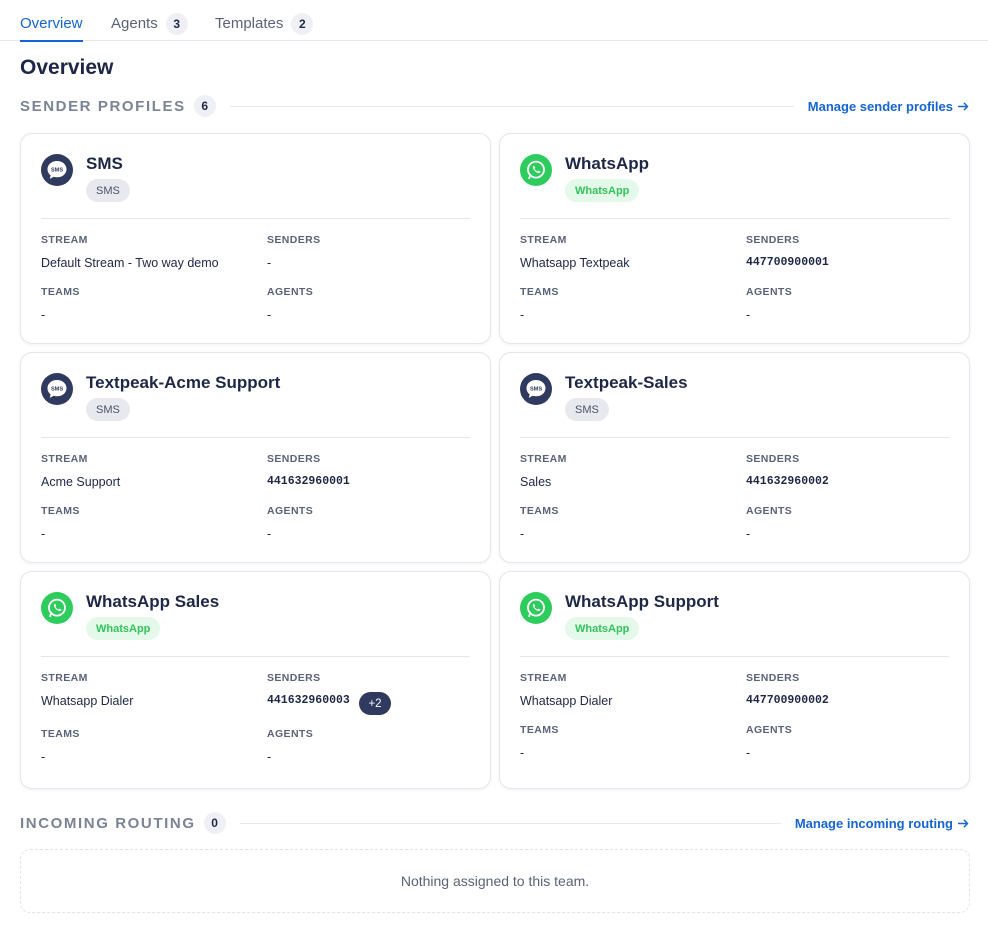  What do you see at coordinates (183, 382) in the screenshot?
I see `card-title: Textpeak-Acme Support` at bounding box center [183, 382].